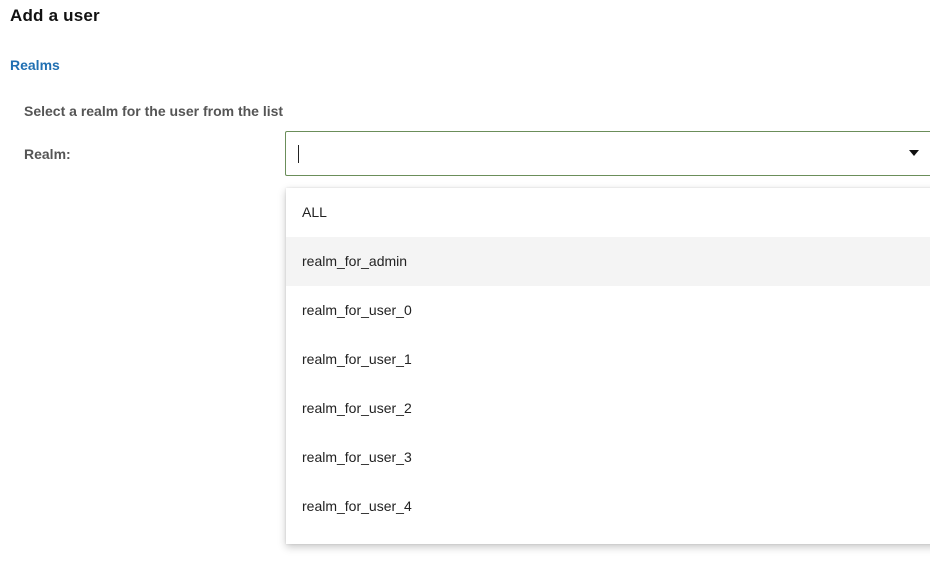 This screenshot has height=563, width=930. I want to click on realm-option-realm-for-admin: realm_for_admin, so click(608, 261).